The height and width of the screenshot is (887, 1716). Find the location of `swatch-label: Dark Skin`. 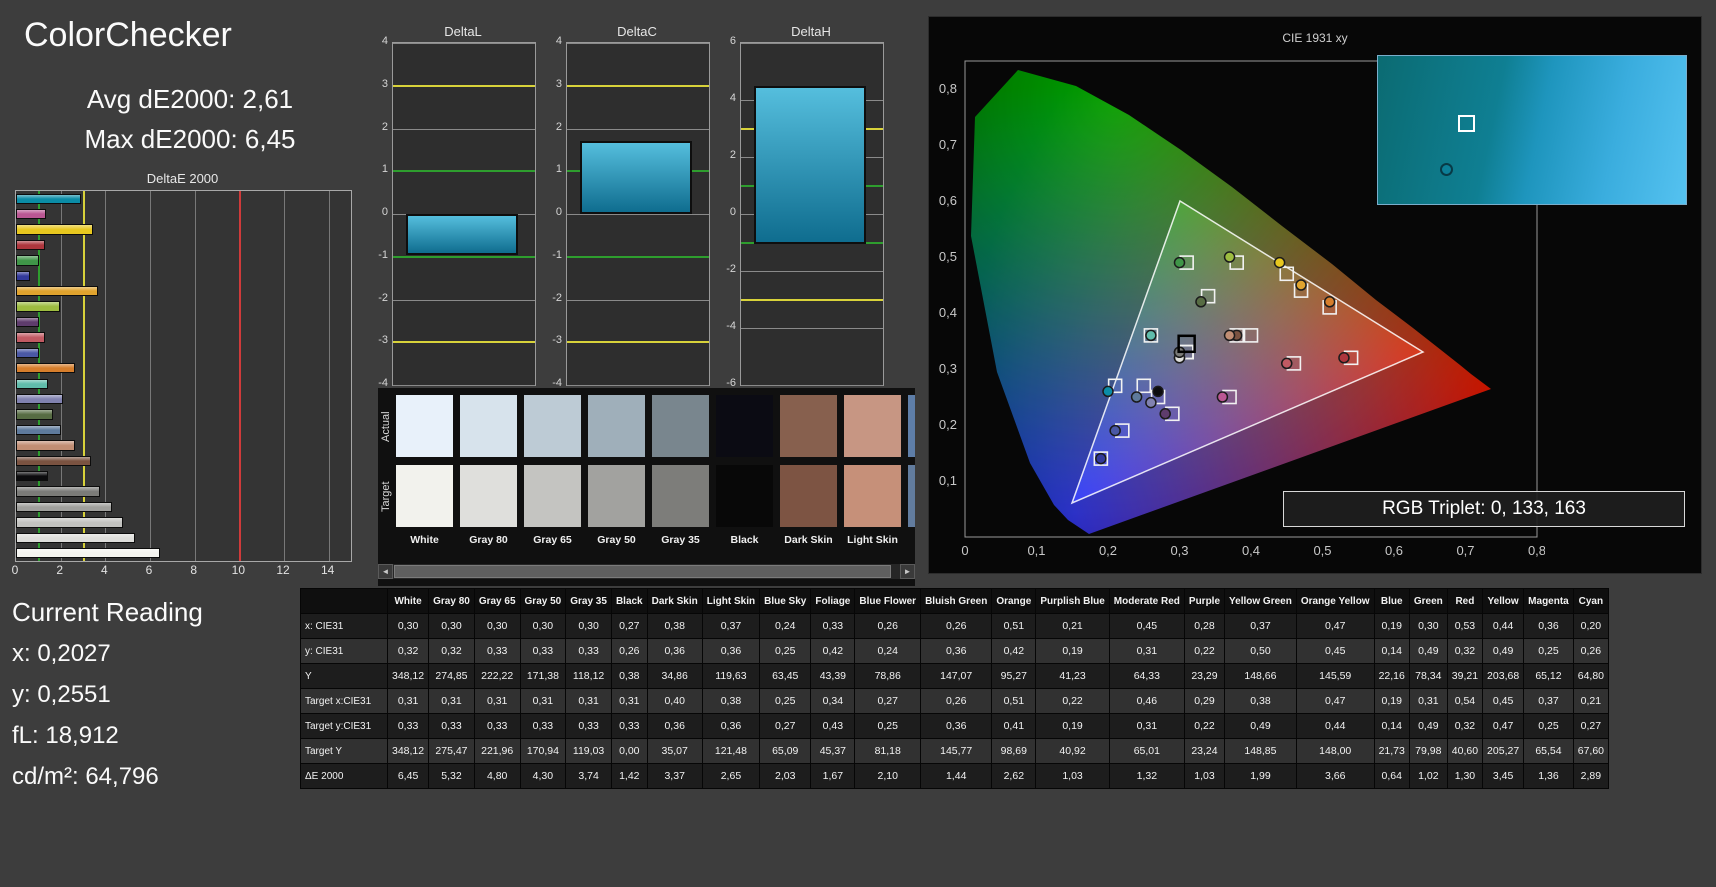

swatch-label: Dark Skin is located at coordinates (808, 540).